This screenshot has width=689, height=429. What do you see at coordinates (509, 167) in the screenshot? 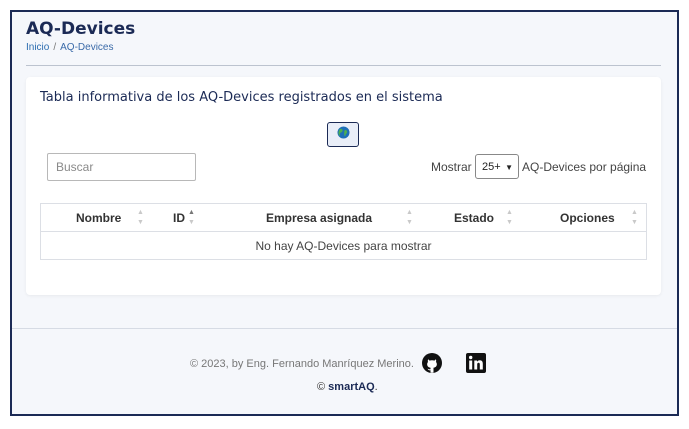
I see `chevron-down-icon: ▼` at bounding box center [509, 167].